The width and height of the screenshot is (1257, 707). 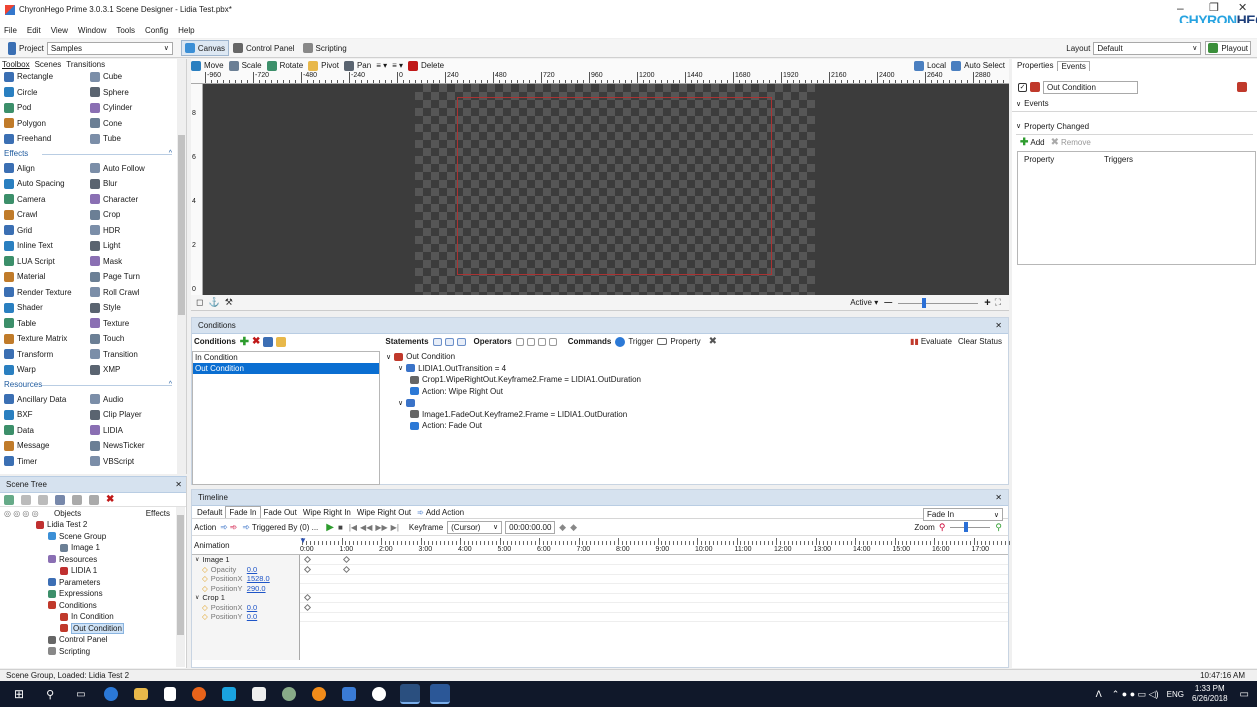 I want to click on copy-icon, so click(x=26, y=499).